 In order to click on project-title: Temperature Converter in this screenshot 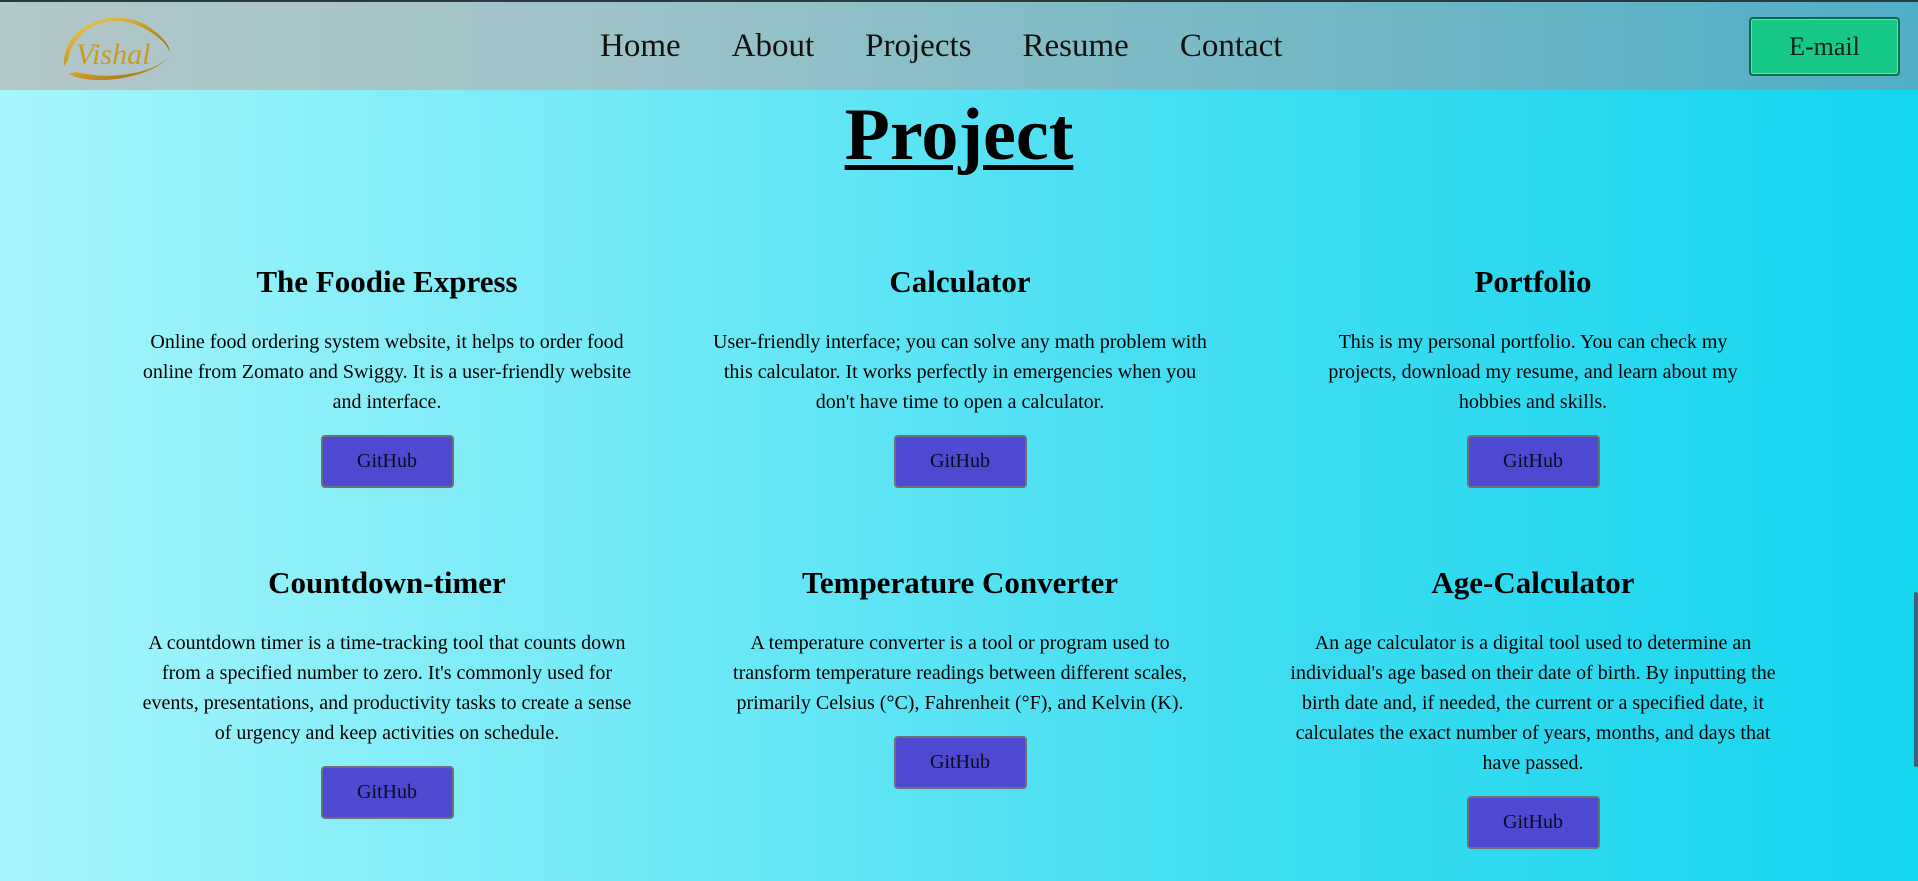, I will do `click(960, 582)`.